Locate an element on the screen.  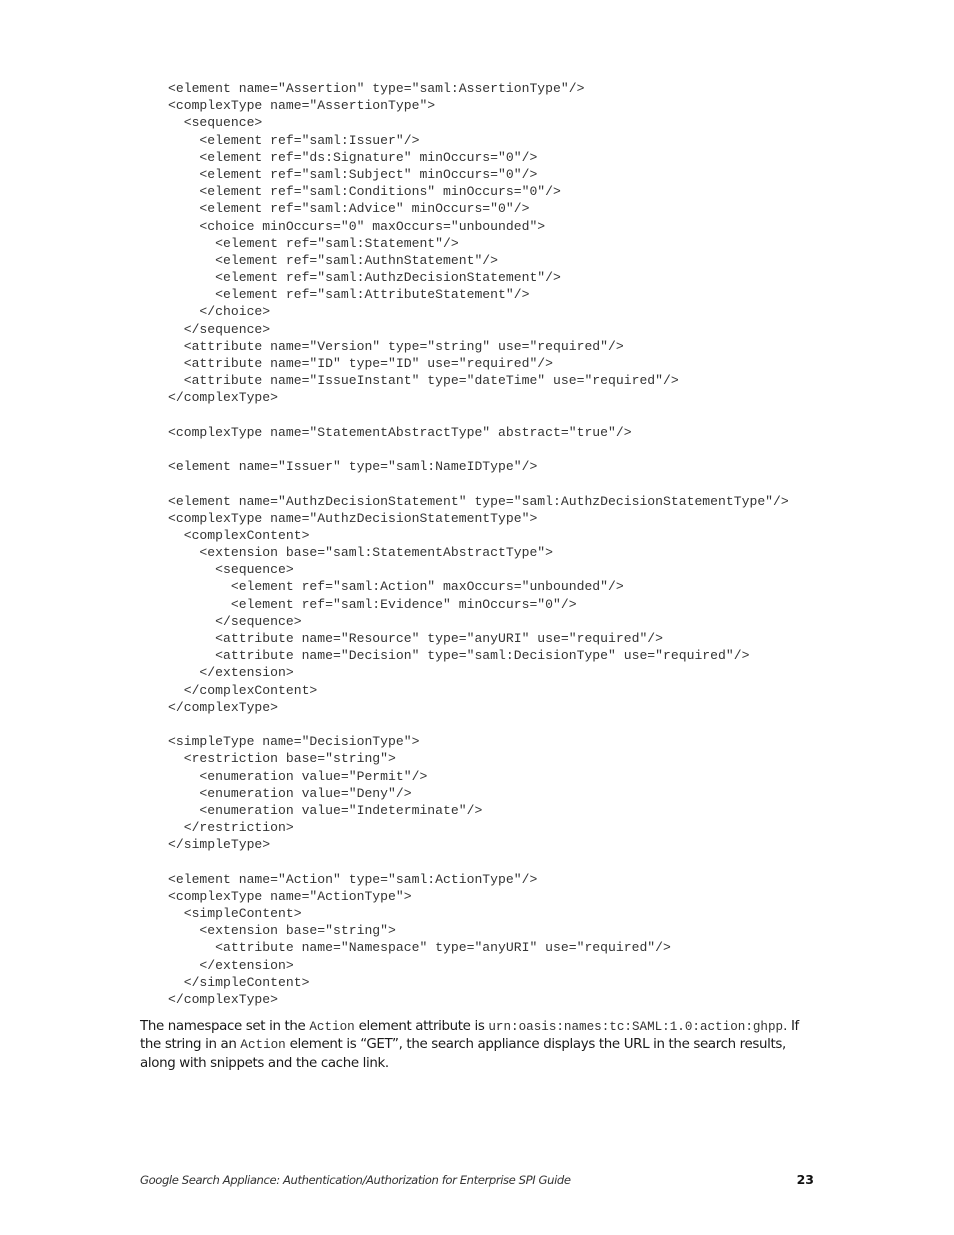
code-line: <complexType name="AssertionType"> is located at coordinates (302, 106).